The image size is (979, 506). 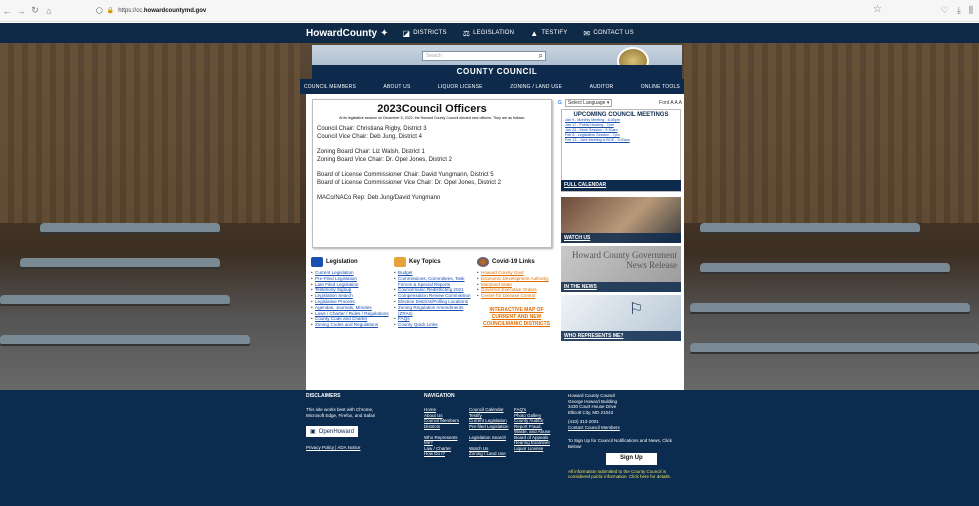 What do you see at coordinates (621, 287) in the screenshot?
I see `in-the-news-link: IN THE NEWS` at bounding box center [621, 287].